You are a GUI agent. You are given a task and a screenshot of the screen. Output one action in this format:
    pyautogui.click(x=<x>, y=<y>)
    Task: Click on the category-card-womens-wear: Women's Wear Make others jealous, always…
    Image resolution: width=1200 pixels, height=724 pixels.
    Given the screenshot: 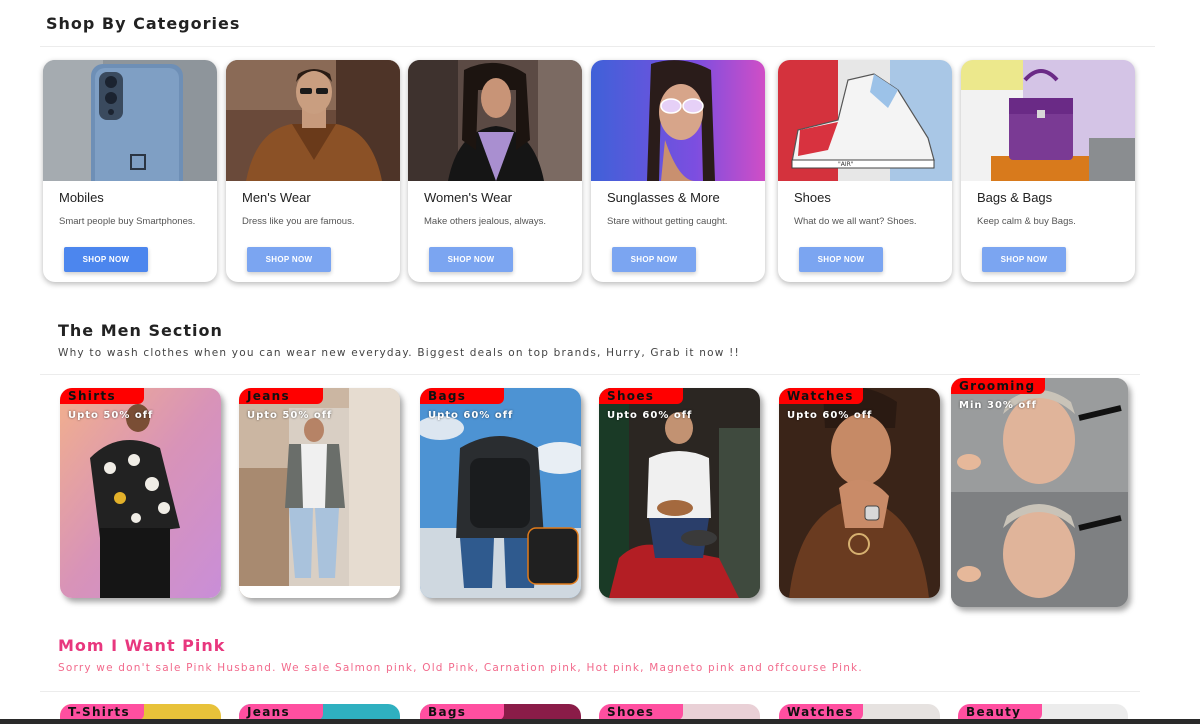 What is the action you would take?
    pyautogui.click(x=495, y=171)
    